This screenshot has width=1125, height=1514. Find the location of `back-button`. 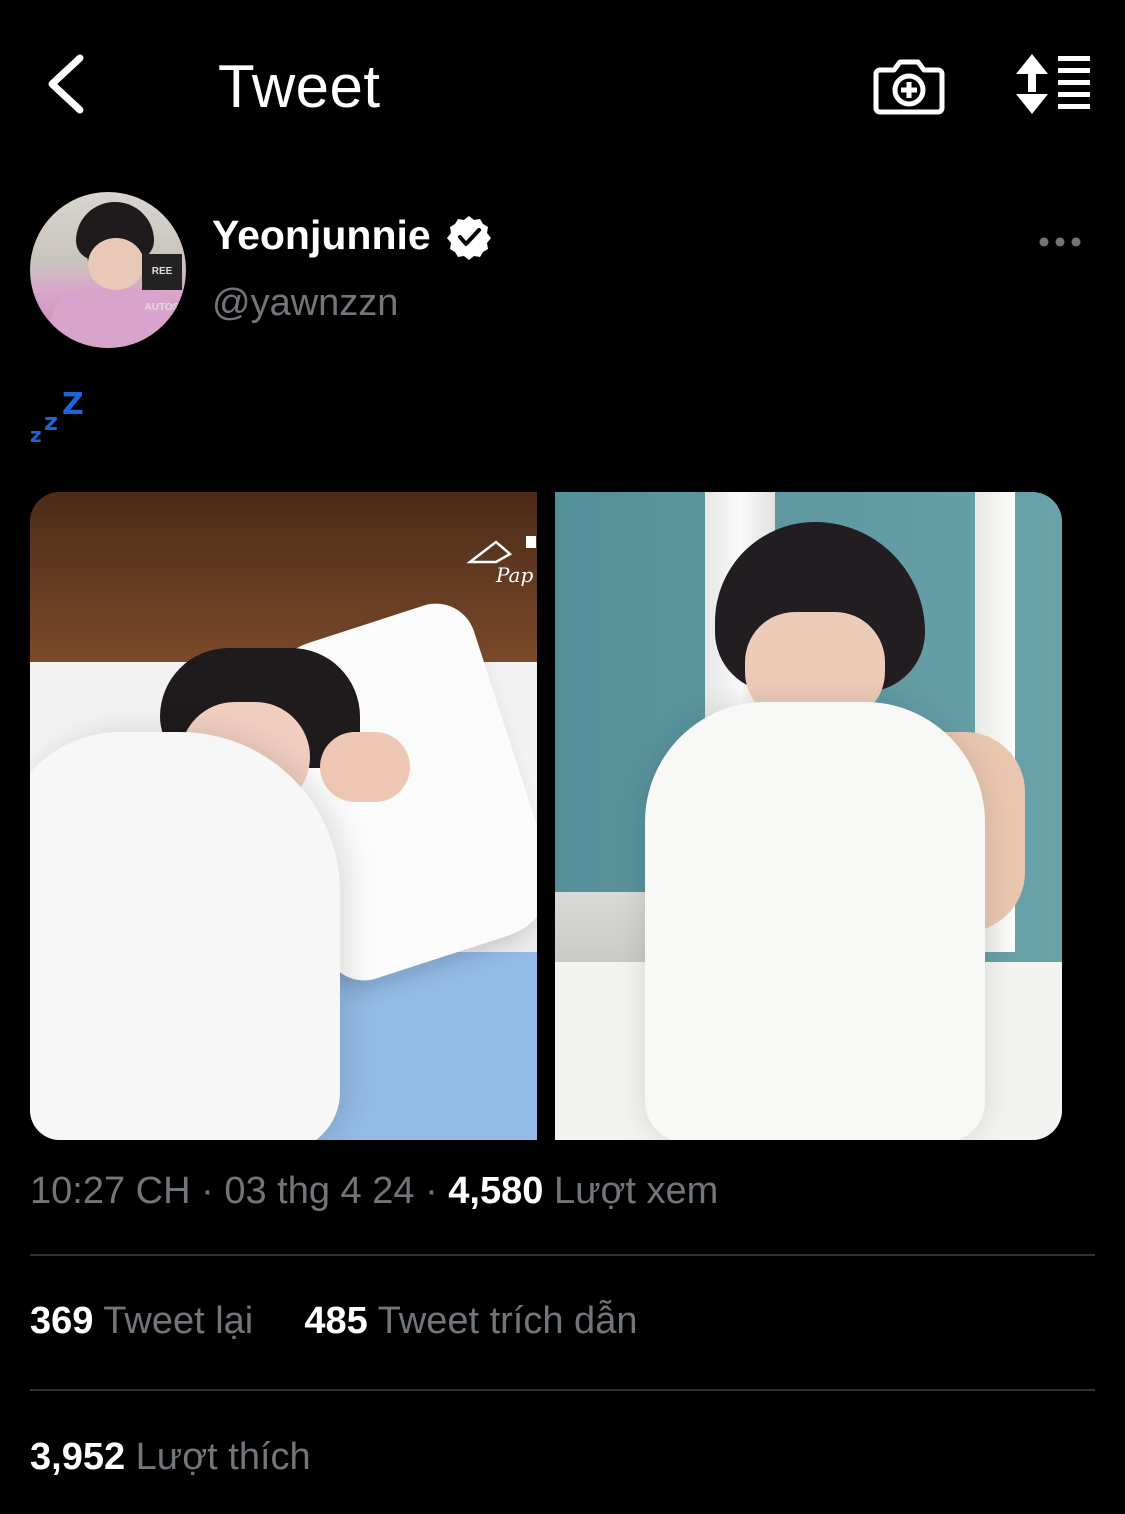

back-button is located at coordinates (66, 84).